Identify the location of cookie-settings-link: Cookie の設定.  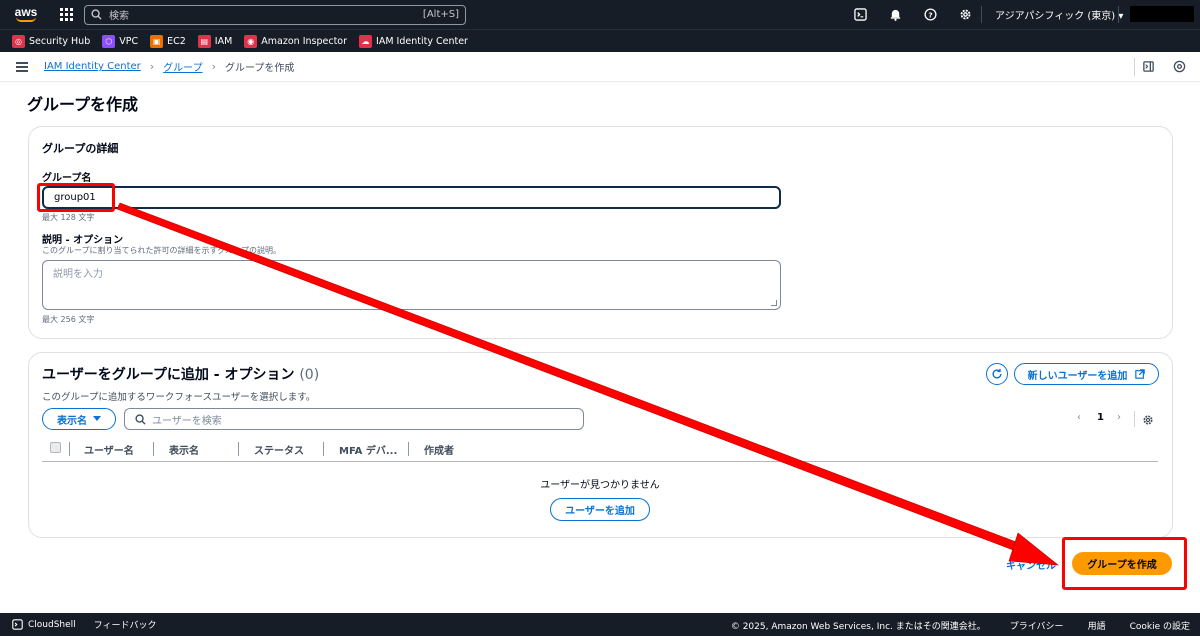
(1160, 625).